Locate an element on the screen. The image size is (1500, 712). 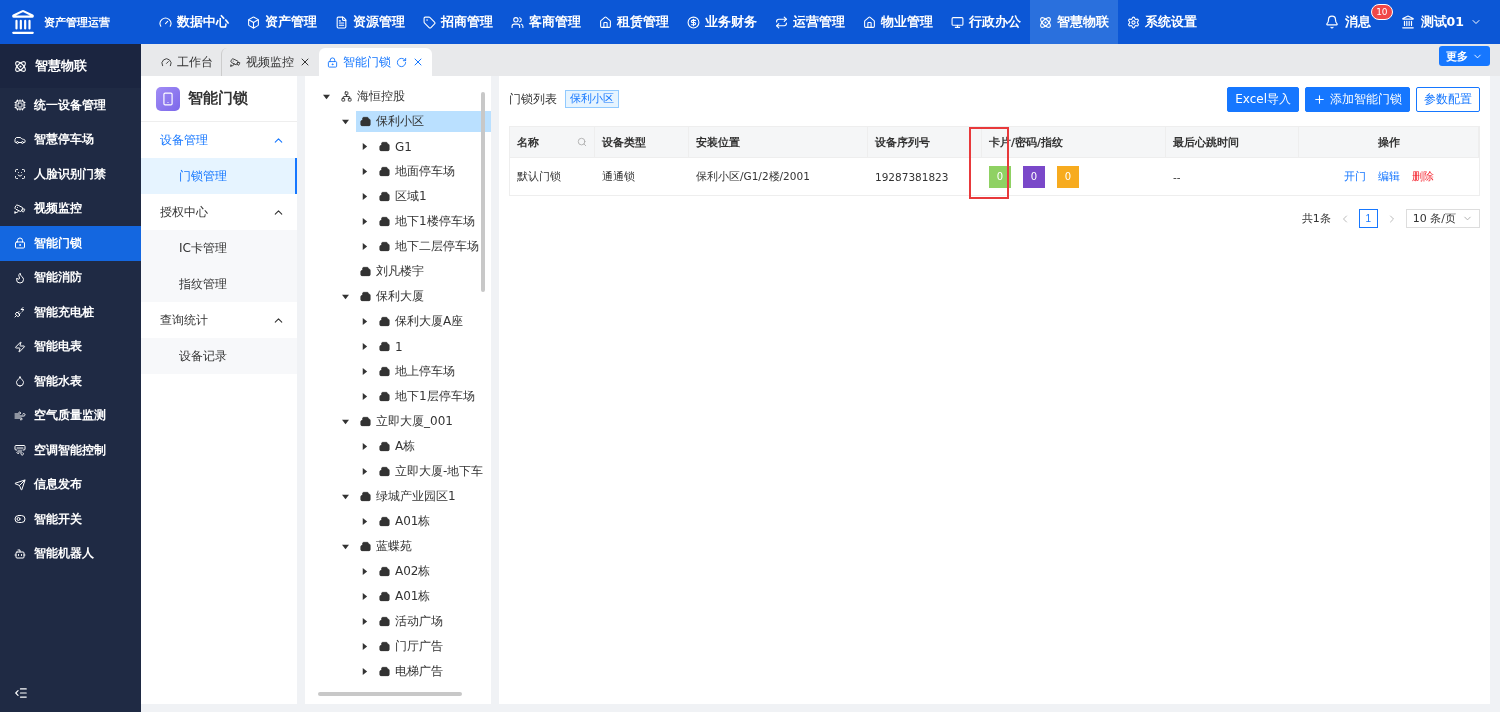
sidebar-item: 智能开关 is located at coordinates (70, 519).